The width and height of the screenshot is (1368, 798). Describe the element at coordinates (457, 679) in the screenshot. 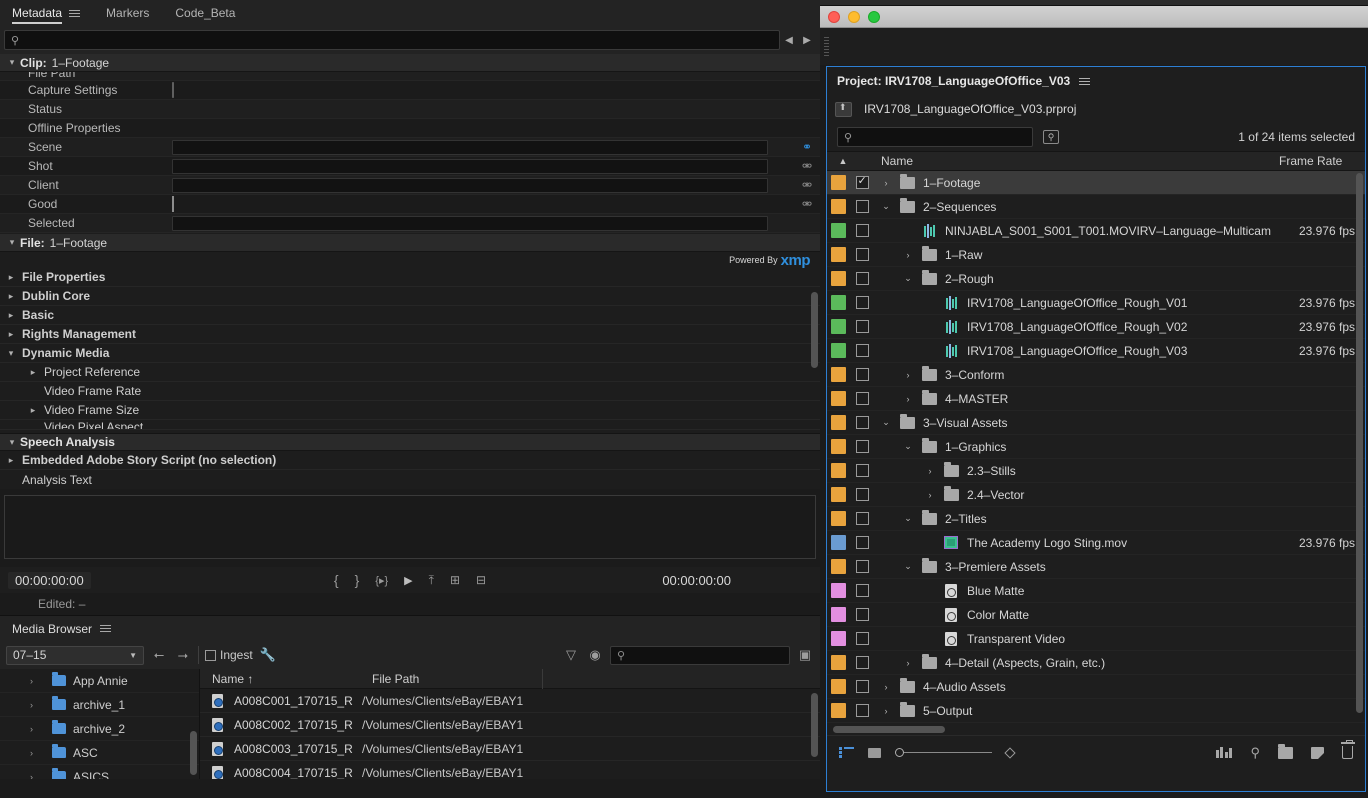

I see `column-file-path: File Path` at that location.